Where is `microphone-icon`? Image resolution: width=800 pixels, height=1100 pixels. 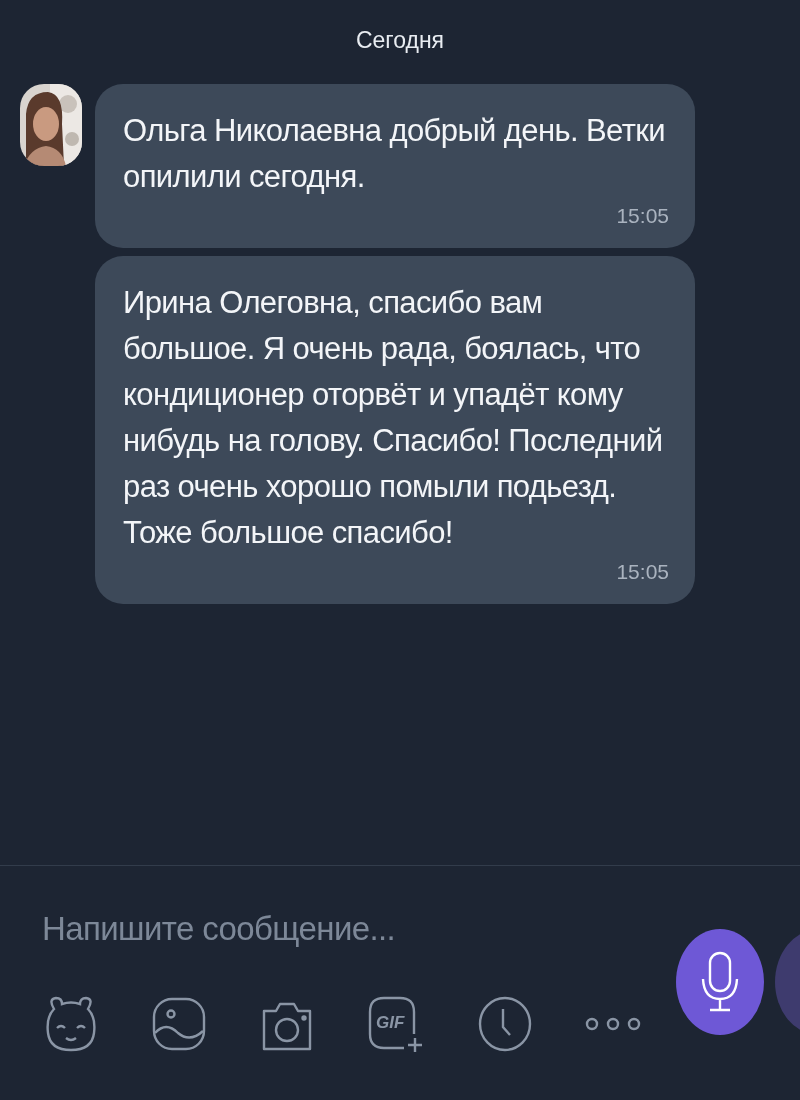
microphone-icon is located at coordinates (720, 982).